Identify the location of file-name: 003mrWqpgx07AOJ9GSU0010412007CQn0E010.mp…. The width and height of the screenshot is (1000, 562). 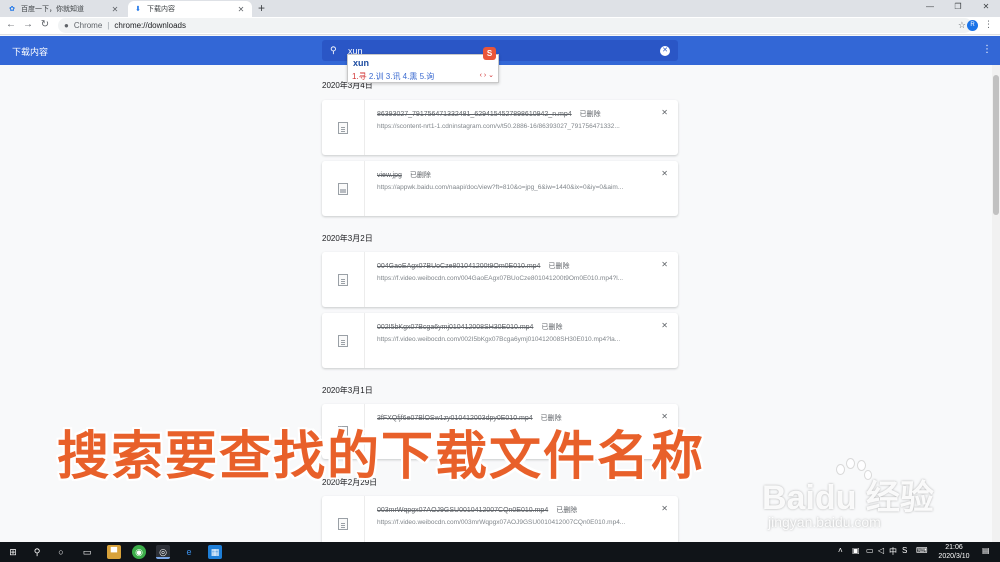
(462, 510).